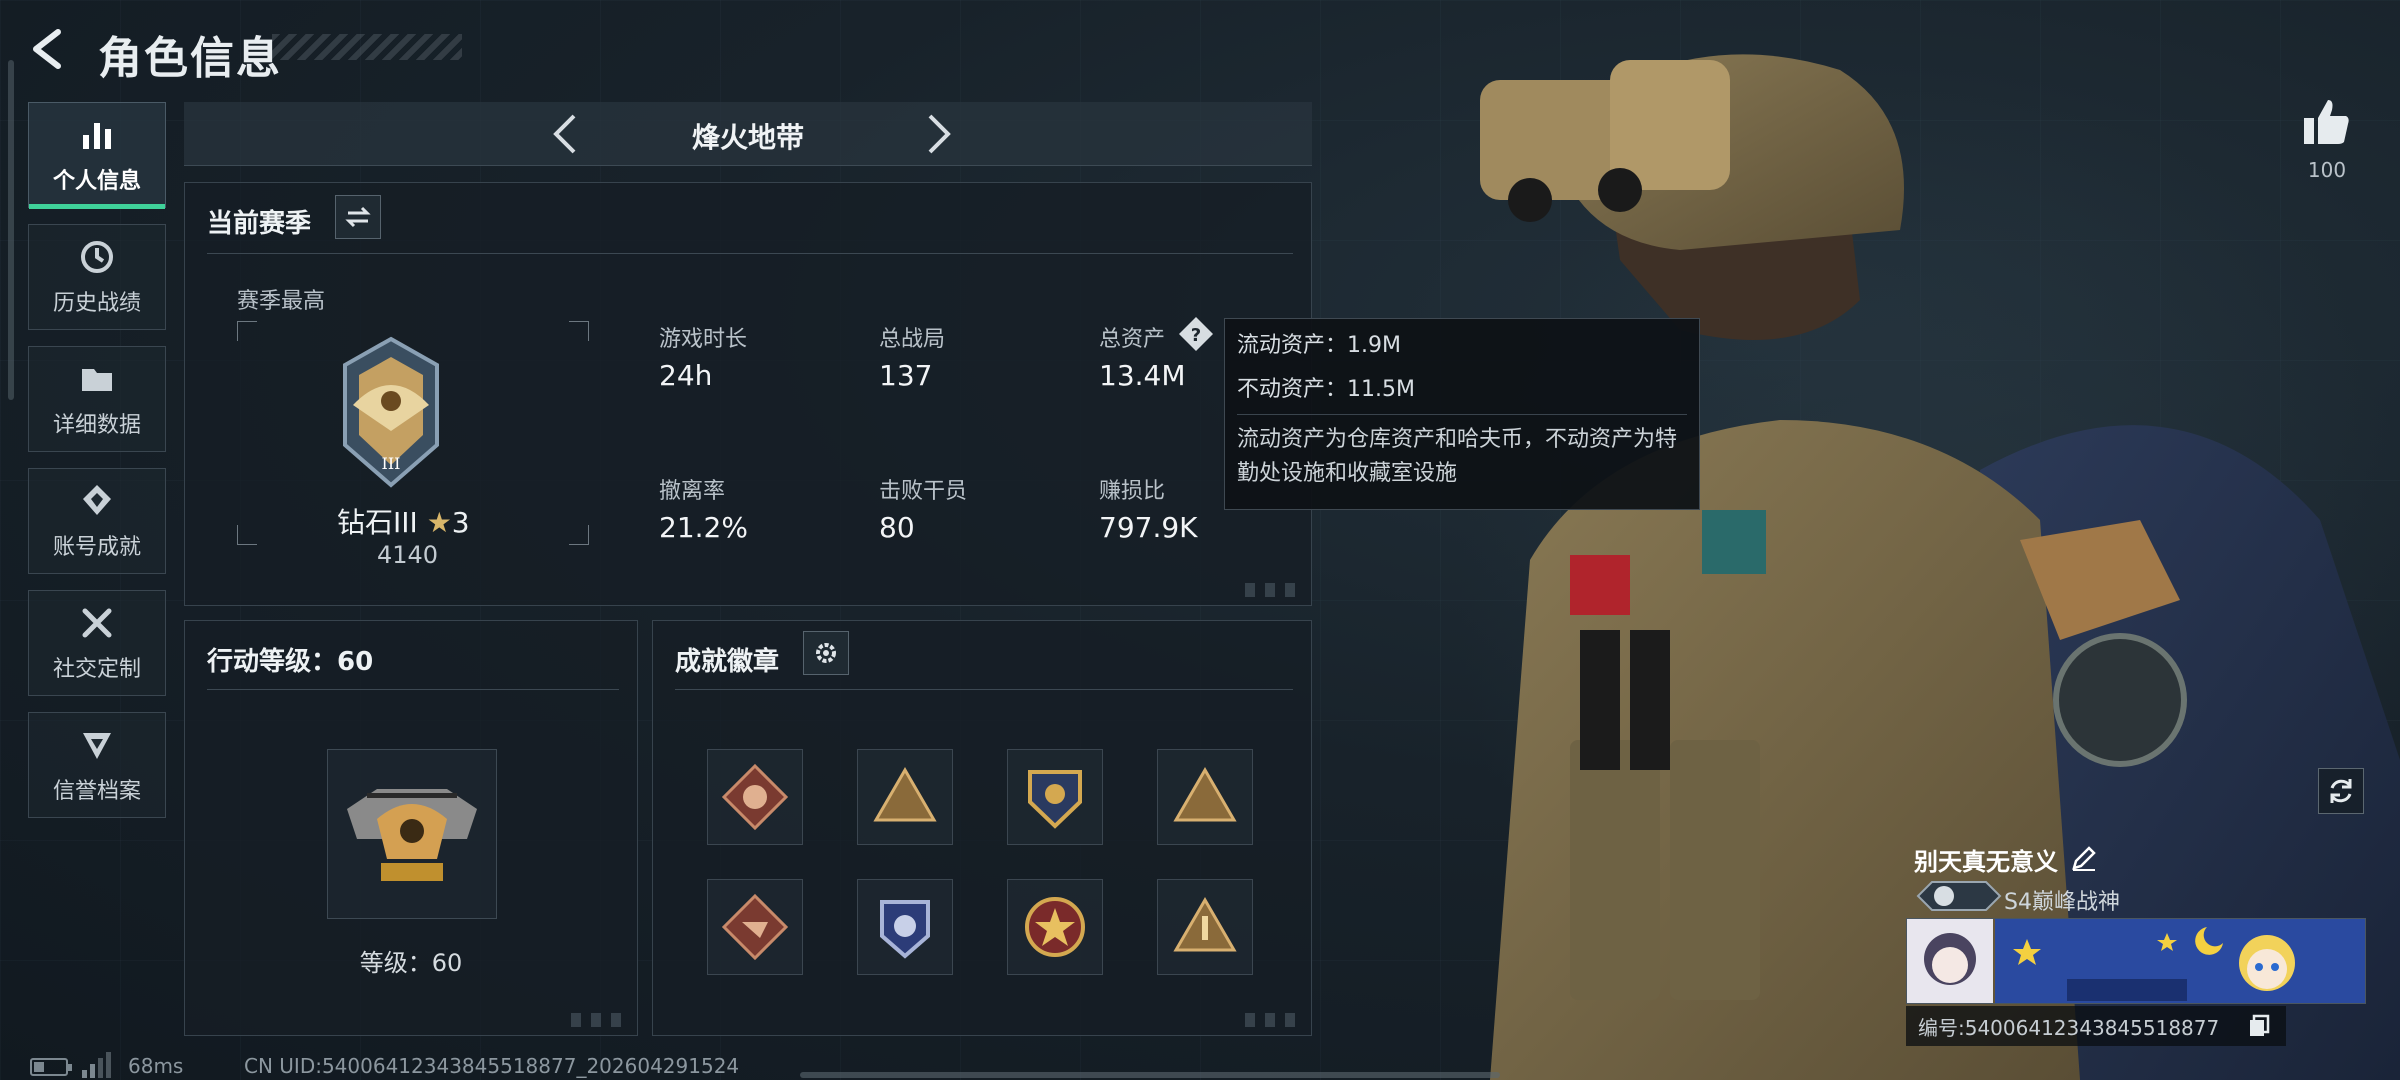 This screenshot has width=2400, height=1080. Describe the element at coordinates (2326, 122) in the screenshot. I see `thumbs-up-icon` at that location.